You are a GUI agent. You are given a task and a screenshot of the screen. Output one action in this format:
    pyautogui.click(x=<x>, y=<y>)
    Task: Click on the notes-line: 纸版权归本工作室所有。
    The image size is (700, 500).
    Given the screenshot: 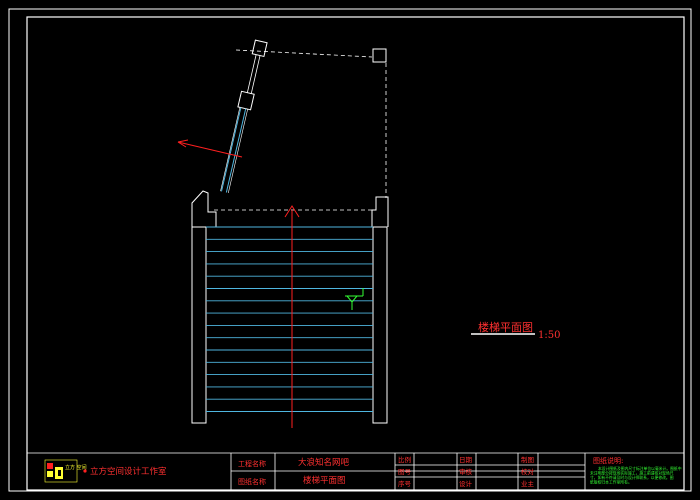 What is the action you would take?
    pyautogui.click(x=611, y=482)
    